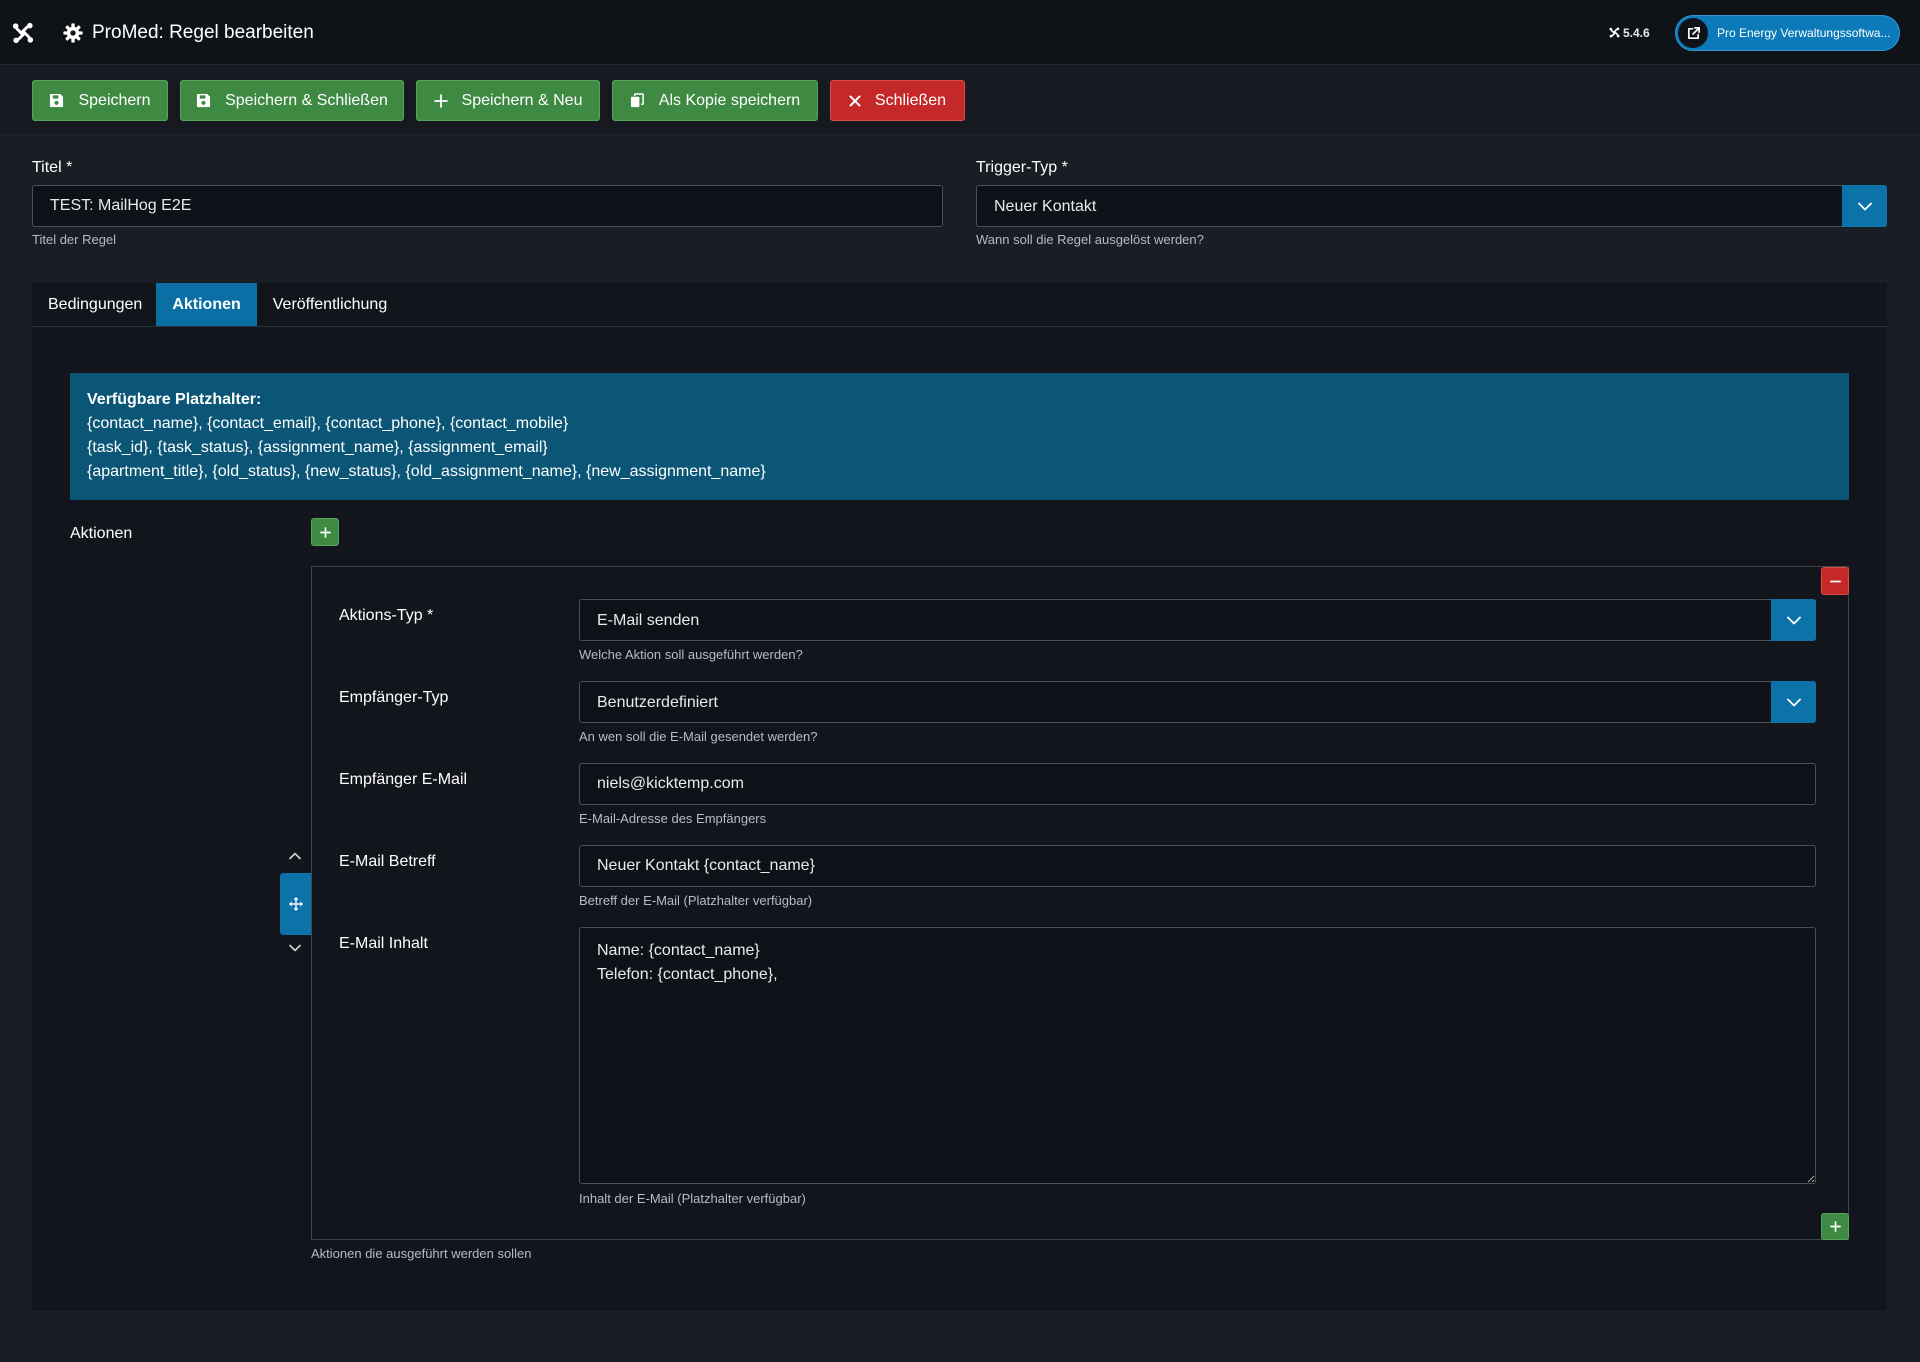 The width and height of the screenshot is (1920, 1362). What do you see at coordinates (394, 697) in the screenshot?
I see `recipient-type-label: Empfänger-Typ` at bounding box center [394, 697].